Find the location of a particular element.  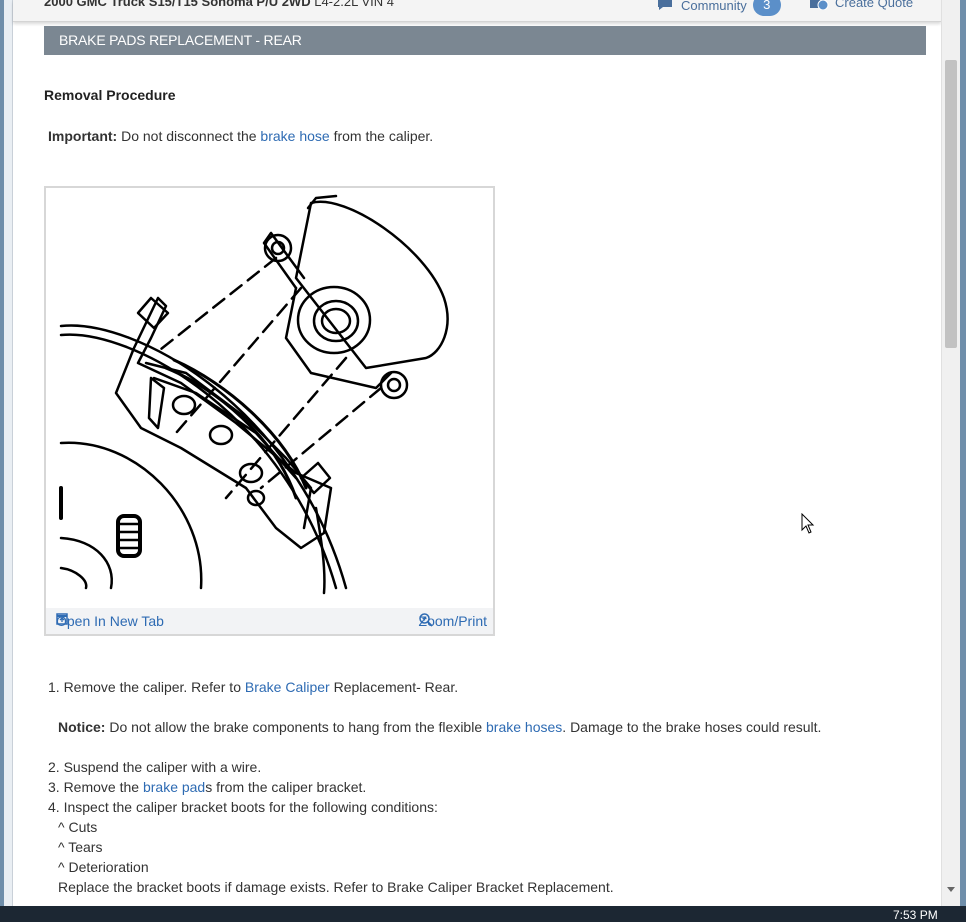

community-button: Community 3 is located at coordinates (719, 8).